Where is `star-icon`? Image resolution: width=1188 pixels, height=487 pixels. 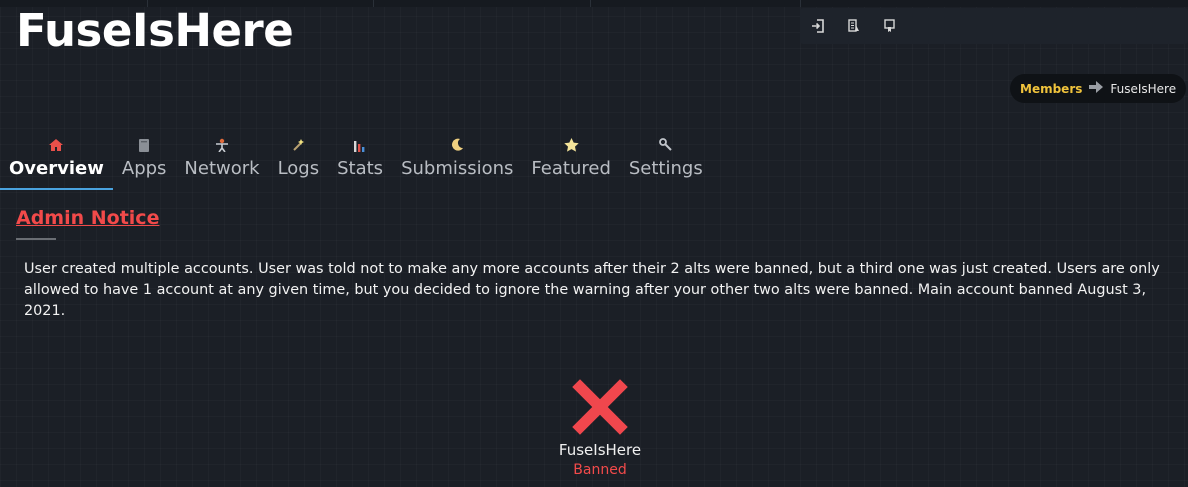 star-icon is located at coordinates (571, 145).